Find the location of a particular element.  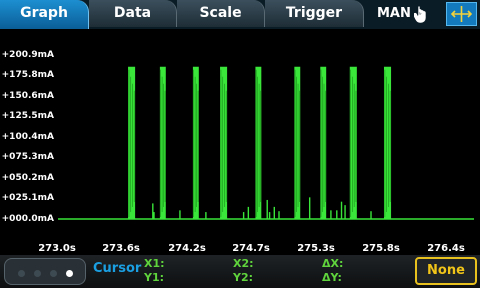

cursor-bar: Cursor X1: Y1: X2: Y2: ΔX: ΔY: is located at coordinates (240, 271).